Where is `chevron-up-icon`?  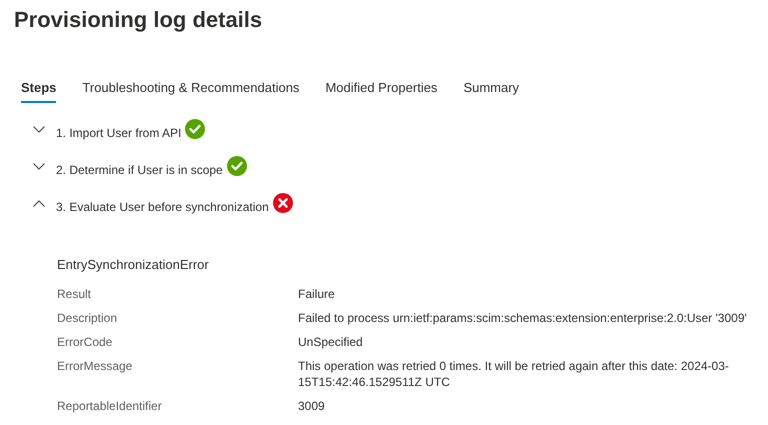 chevron-up-icon is located at coordinates (39, 203).